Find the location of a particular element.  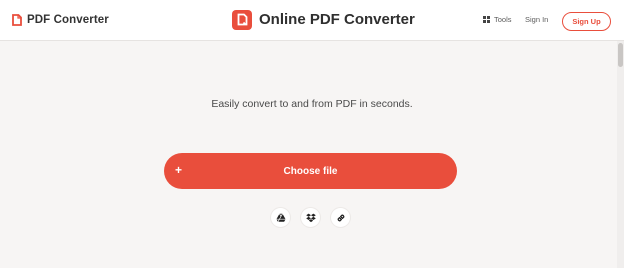

tools-menu: Tools is located at coordinates (497, 19).